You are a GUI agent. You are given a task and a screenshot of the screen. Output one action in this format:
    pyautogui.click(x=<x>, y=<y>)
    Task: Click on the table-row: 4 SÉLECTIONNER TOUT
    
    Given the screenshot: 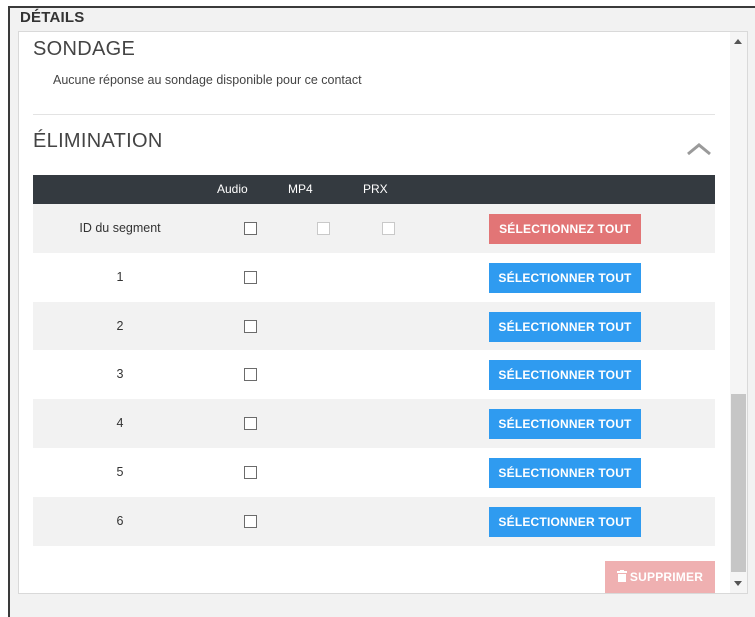 What is the action you would take?
    pyautogui.click(x=374, y=423)
    